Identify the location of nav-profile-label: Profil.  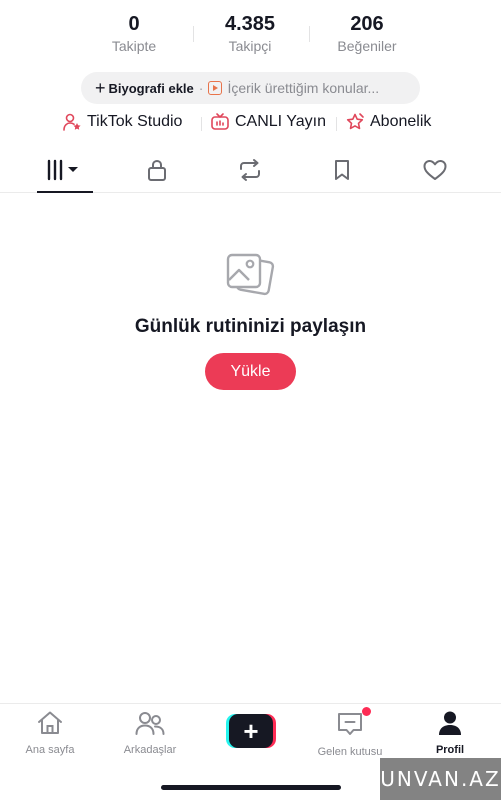
(450, 750).